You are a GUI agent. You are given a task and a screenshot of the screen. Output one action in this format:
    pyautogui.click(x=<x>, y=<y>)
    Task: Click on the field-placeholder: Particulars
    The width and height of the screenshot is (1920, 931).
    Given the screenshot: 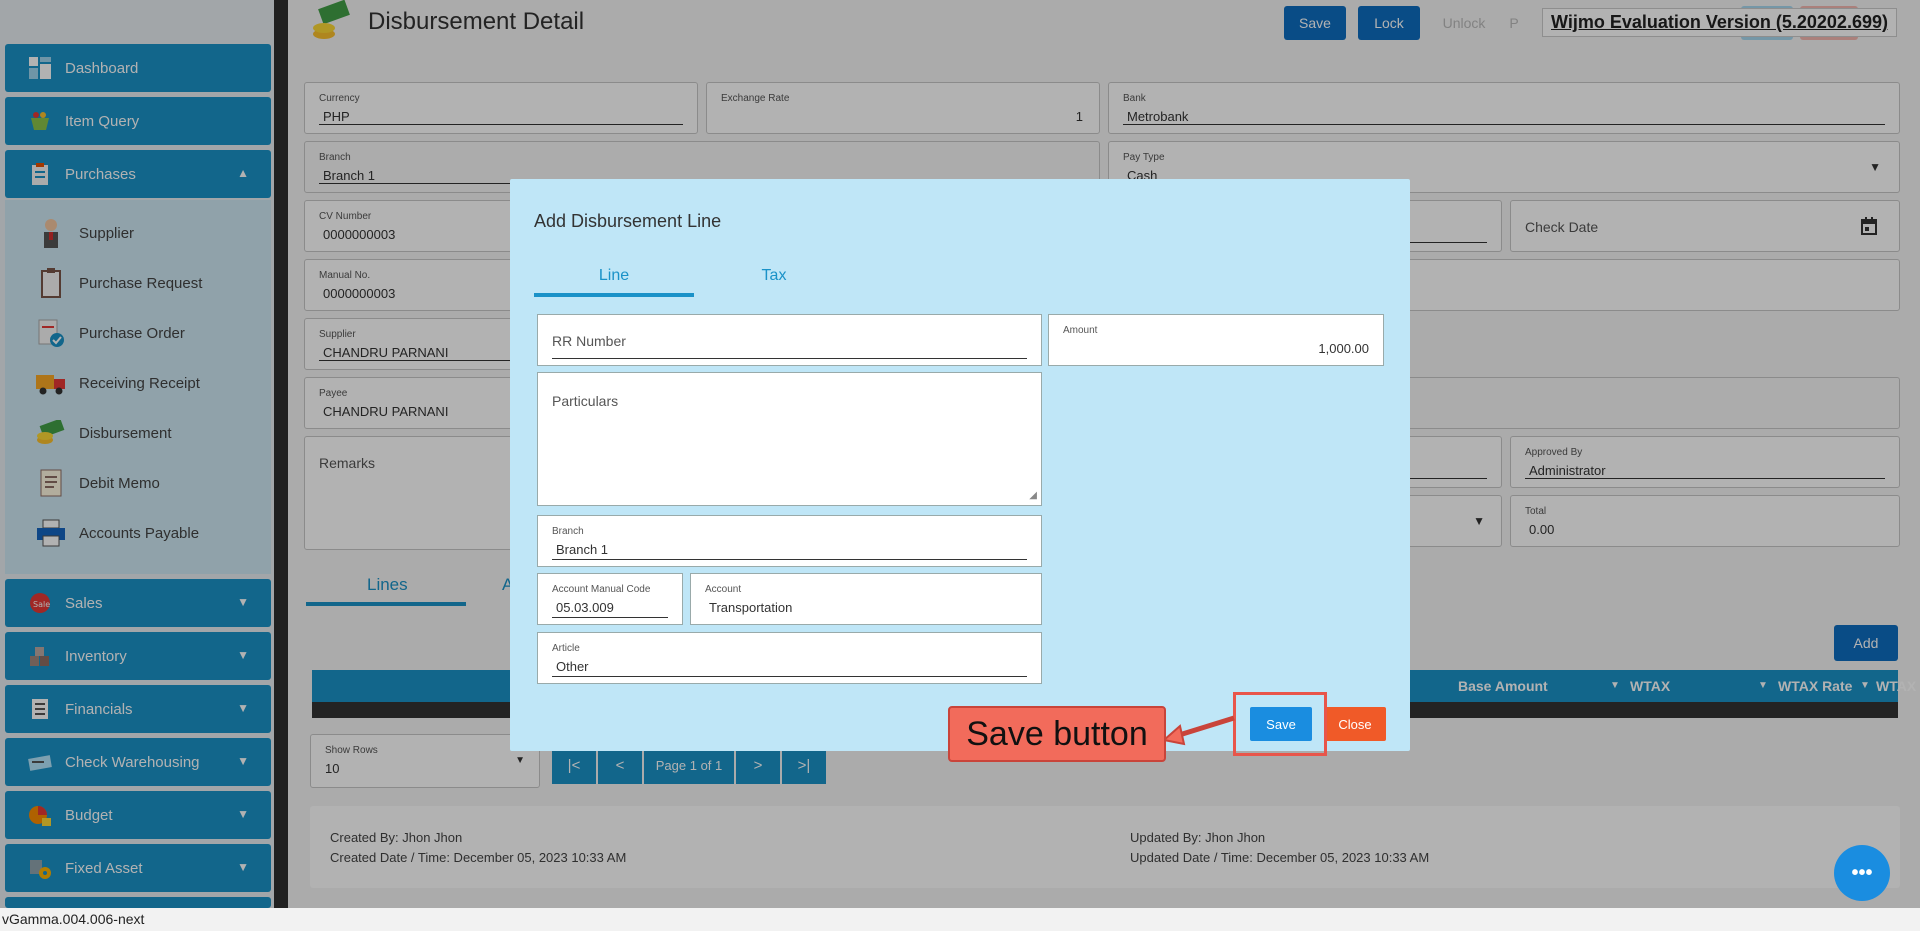 What is the action you would take?
    pyautogui.click(x=585, y=401)
    